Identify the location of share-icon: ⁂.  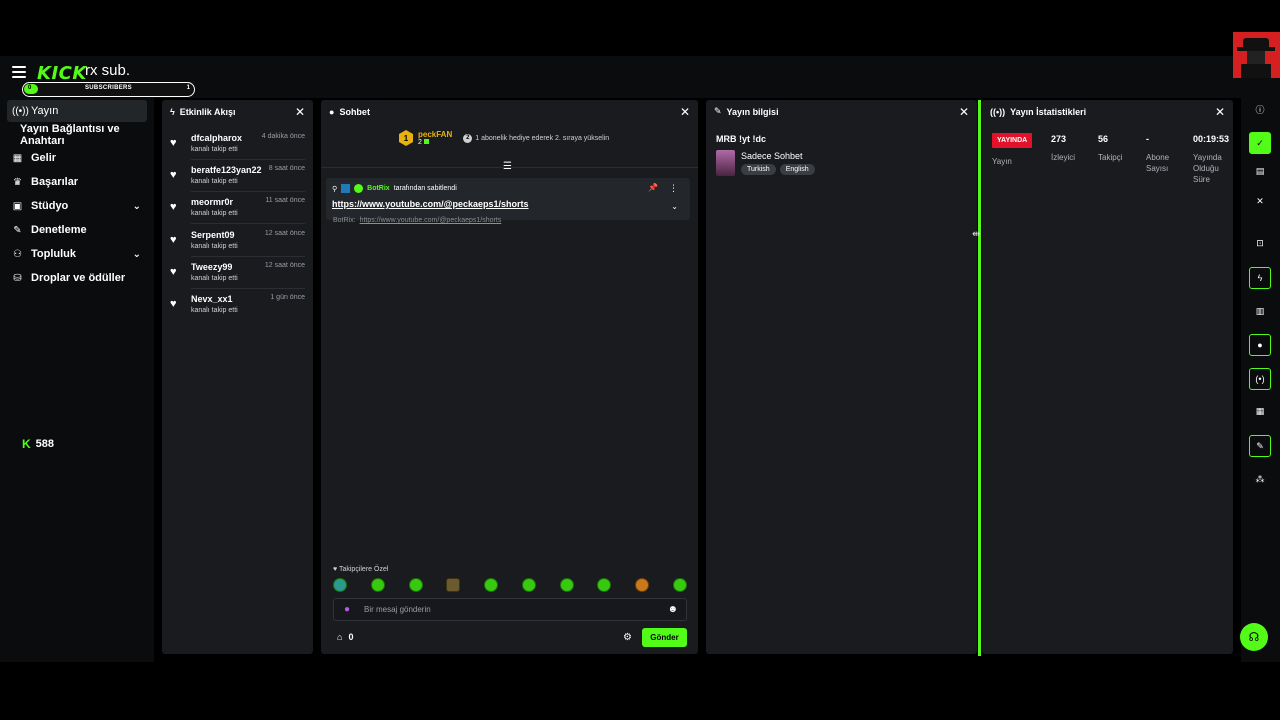
(1260, 479).